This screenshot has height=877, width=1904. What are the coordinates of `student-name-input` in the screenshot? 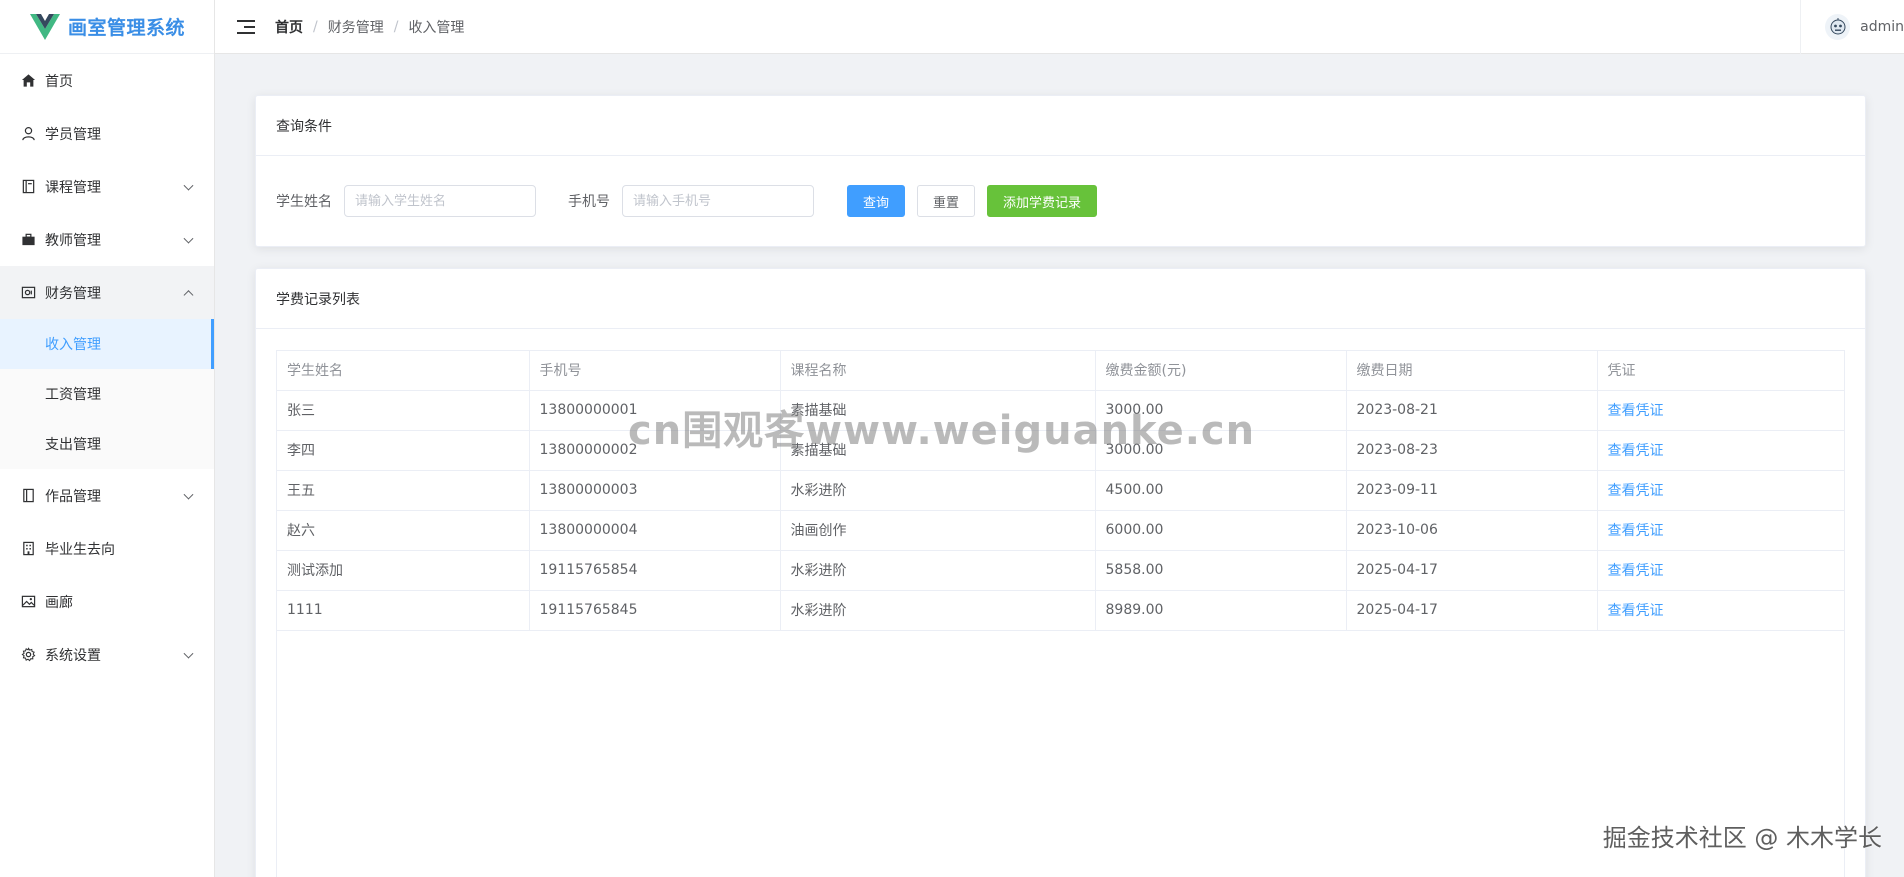 It's located at (440, 201).